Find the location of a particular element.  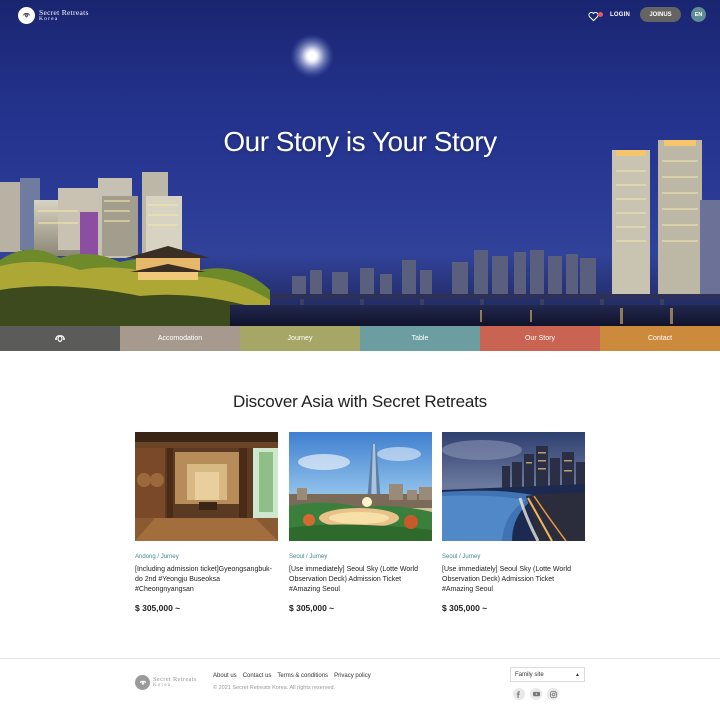

menu-item-home is located at coordinates (60, 338).